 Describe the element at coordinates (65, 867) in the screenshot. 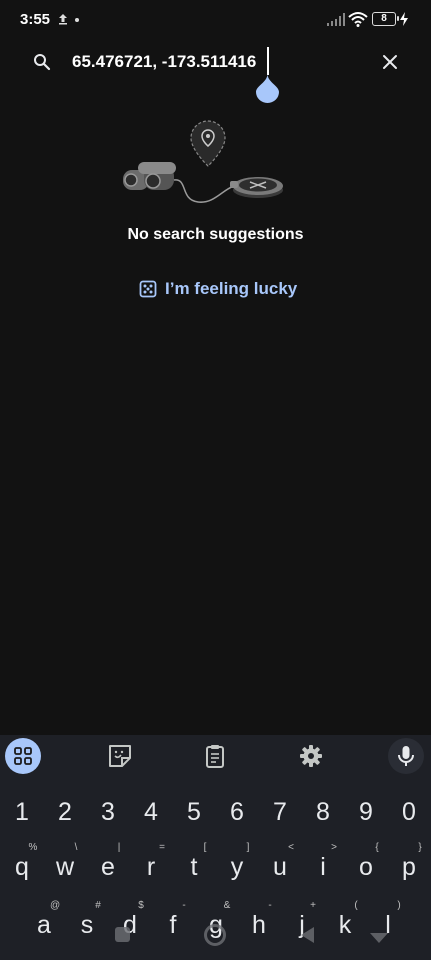

I see `letter-key: w` at that location.